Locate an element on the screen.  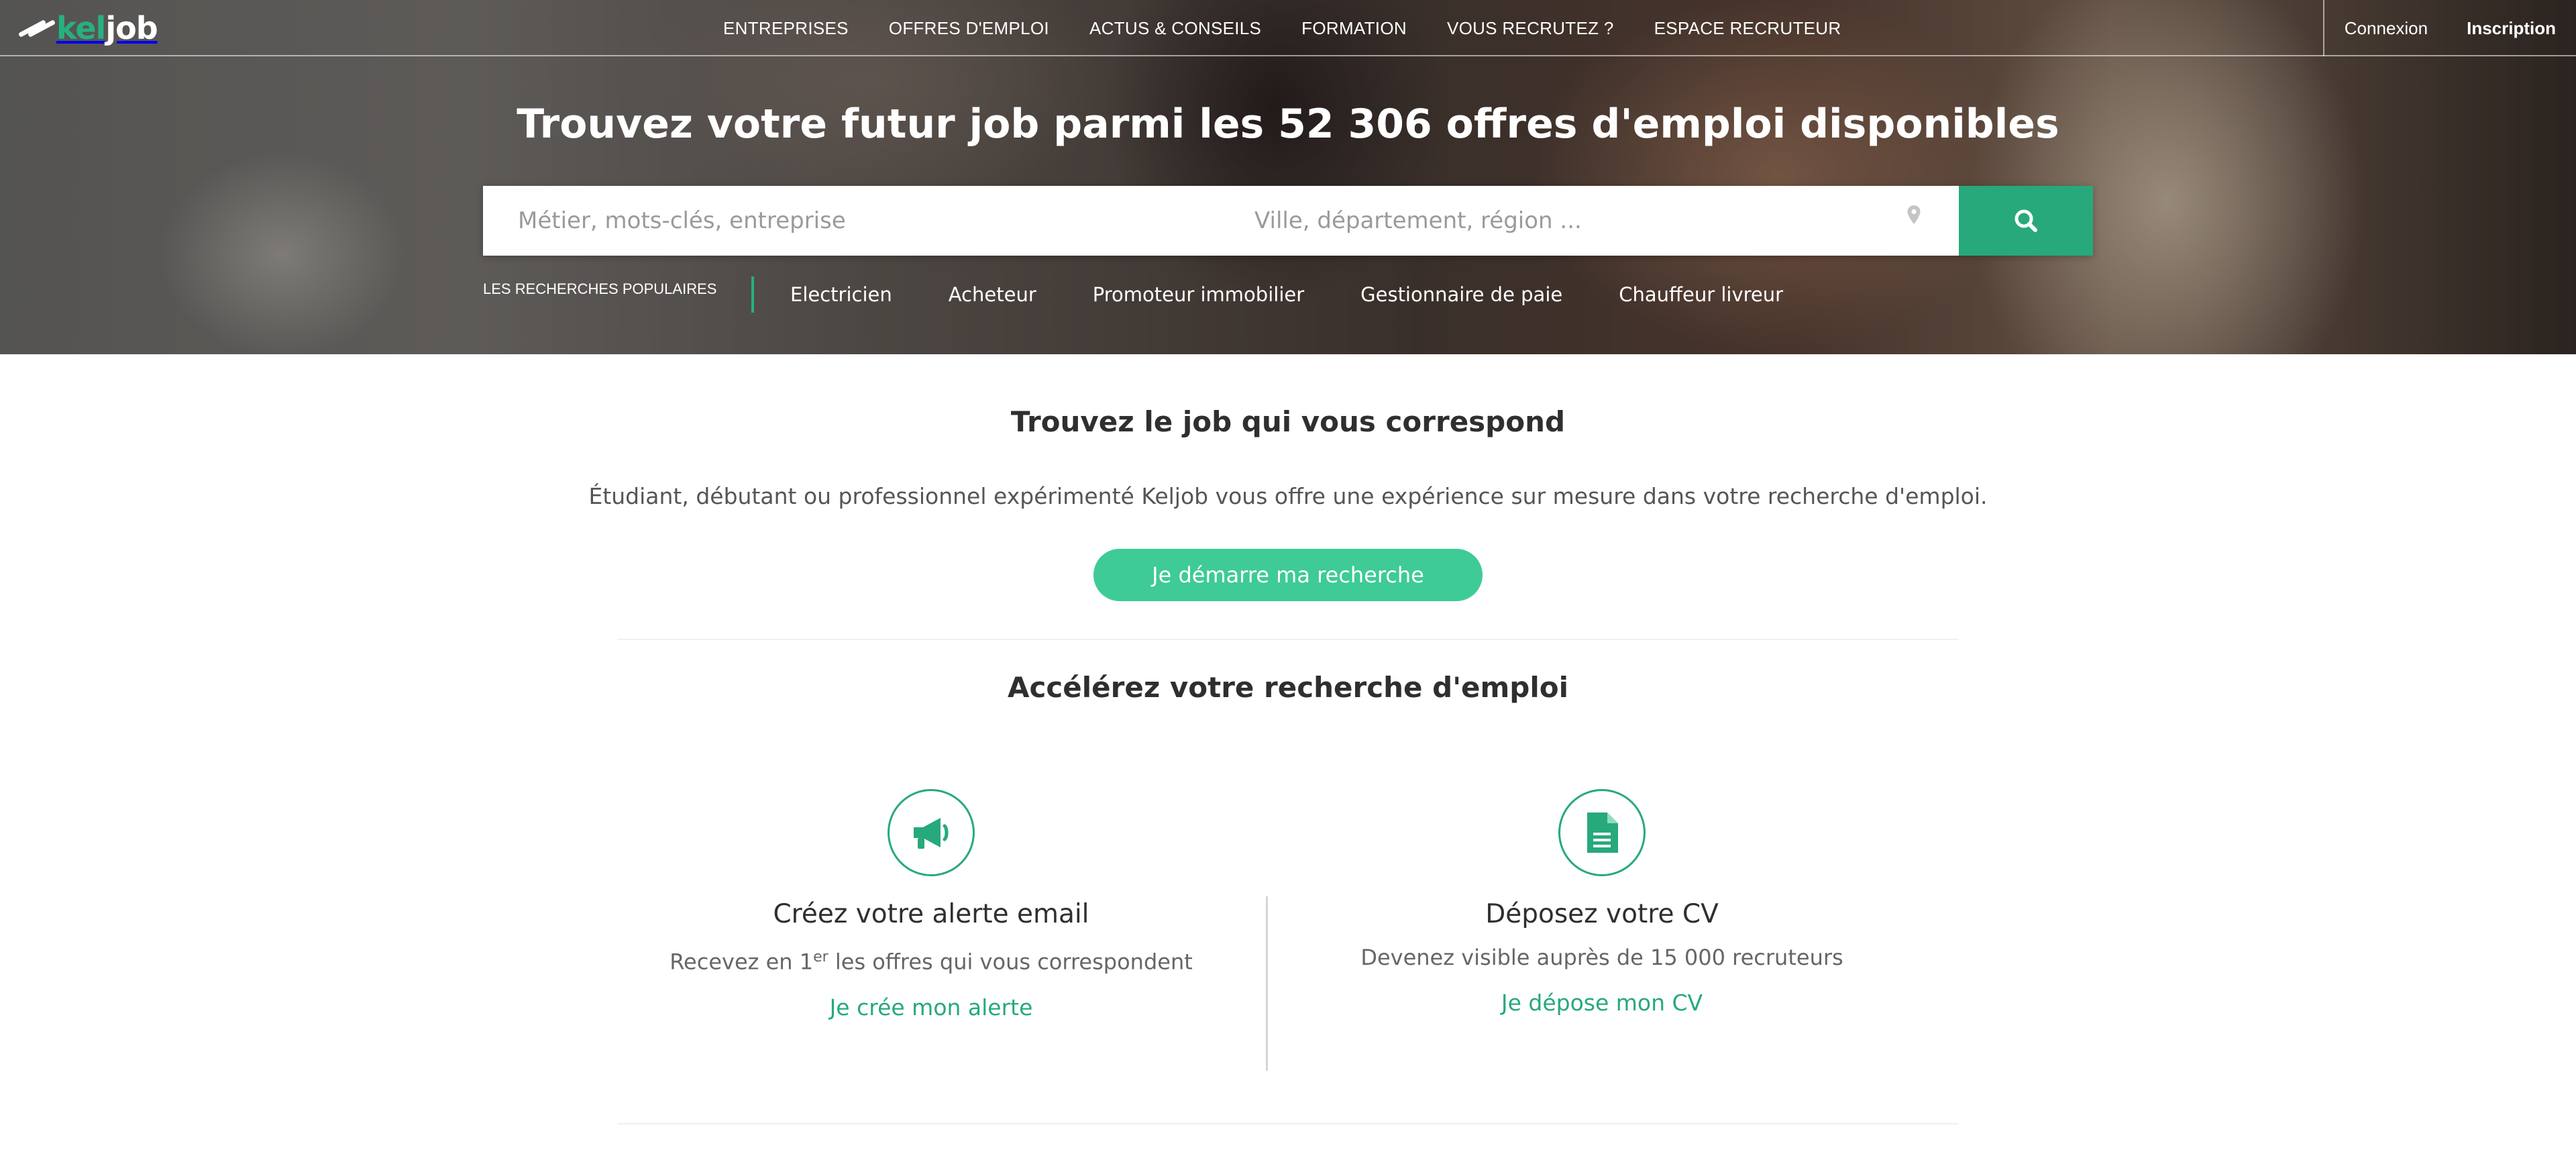
map-pin-icon is located at coordinates (1914, 214).